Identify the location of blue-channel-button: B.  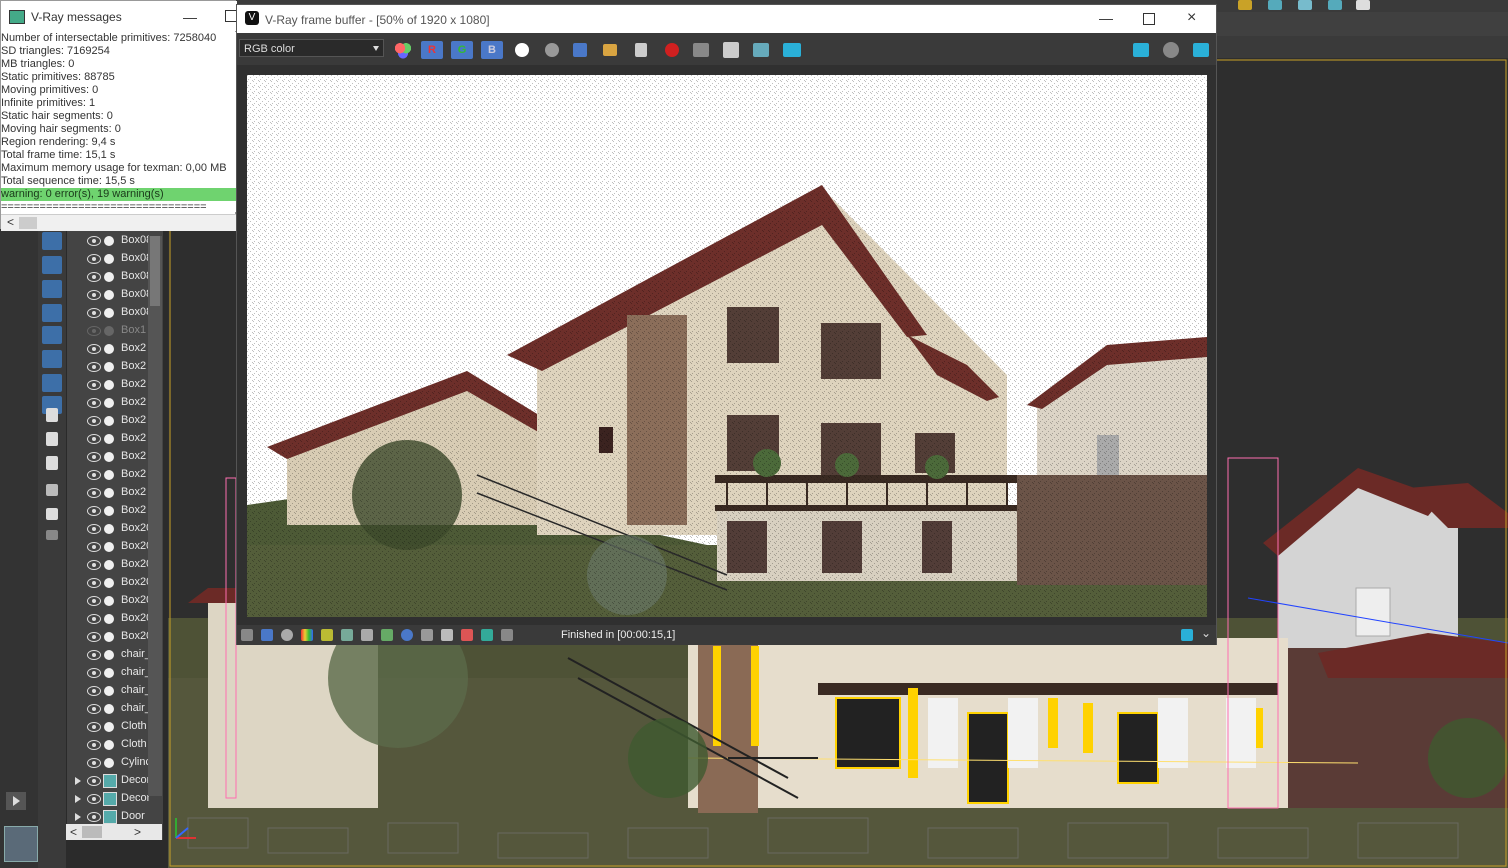
(492, 50).